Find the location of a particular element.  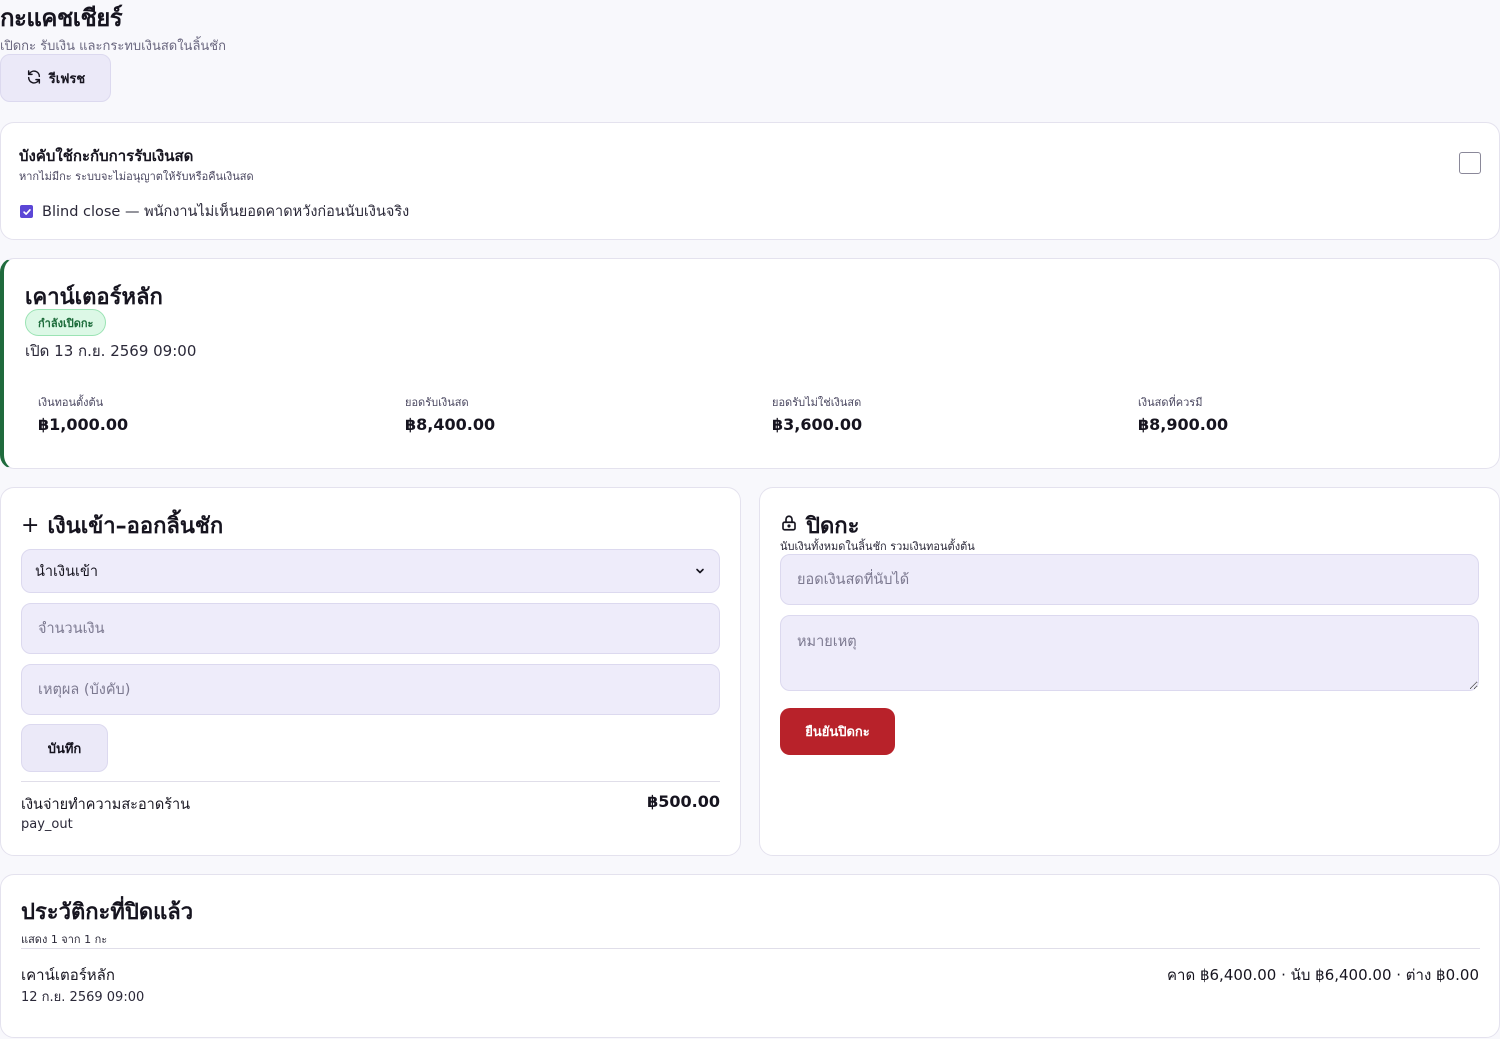

history-date: 12 ก.ย. 2569 09:00 is located at coordinates (83, 997).